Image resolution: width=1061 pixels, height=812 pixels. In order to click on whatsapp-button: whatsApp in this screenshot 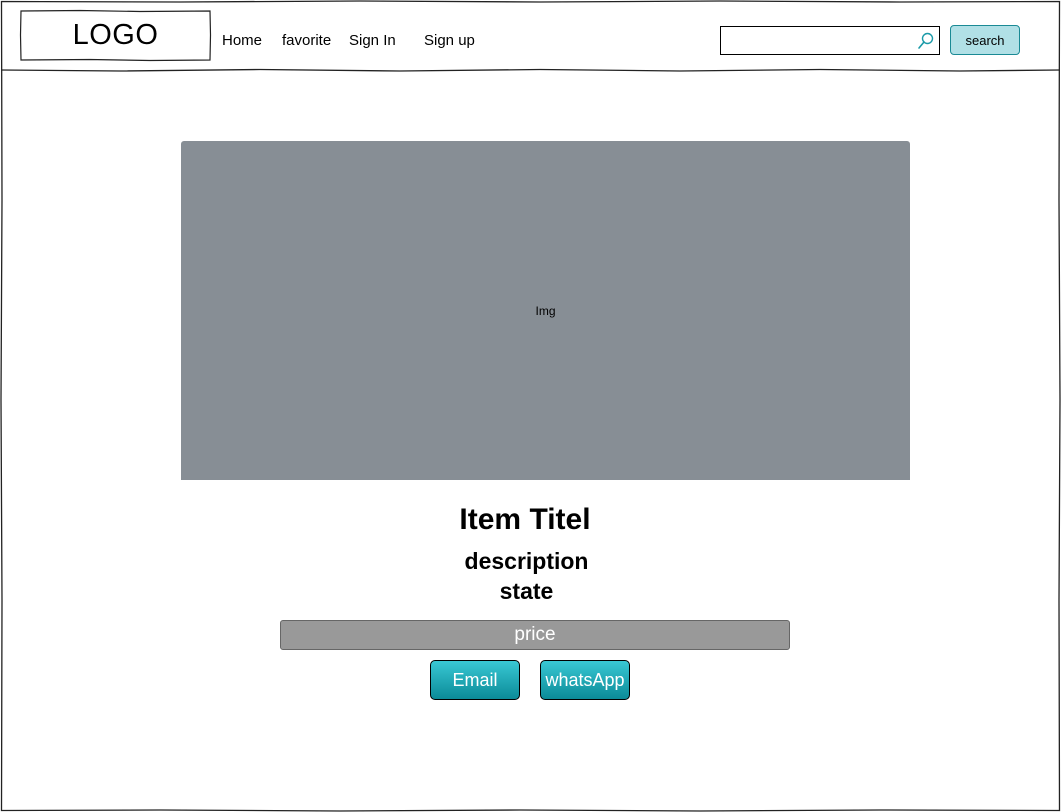, I will do `click(585, 680)`.